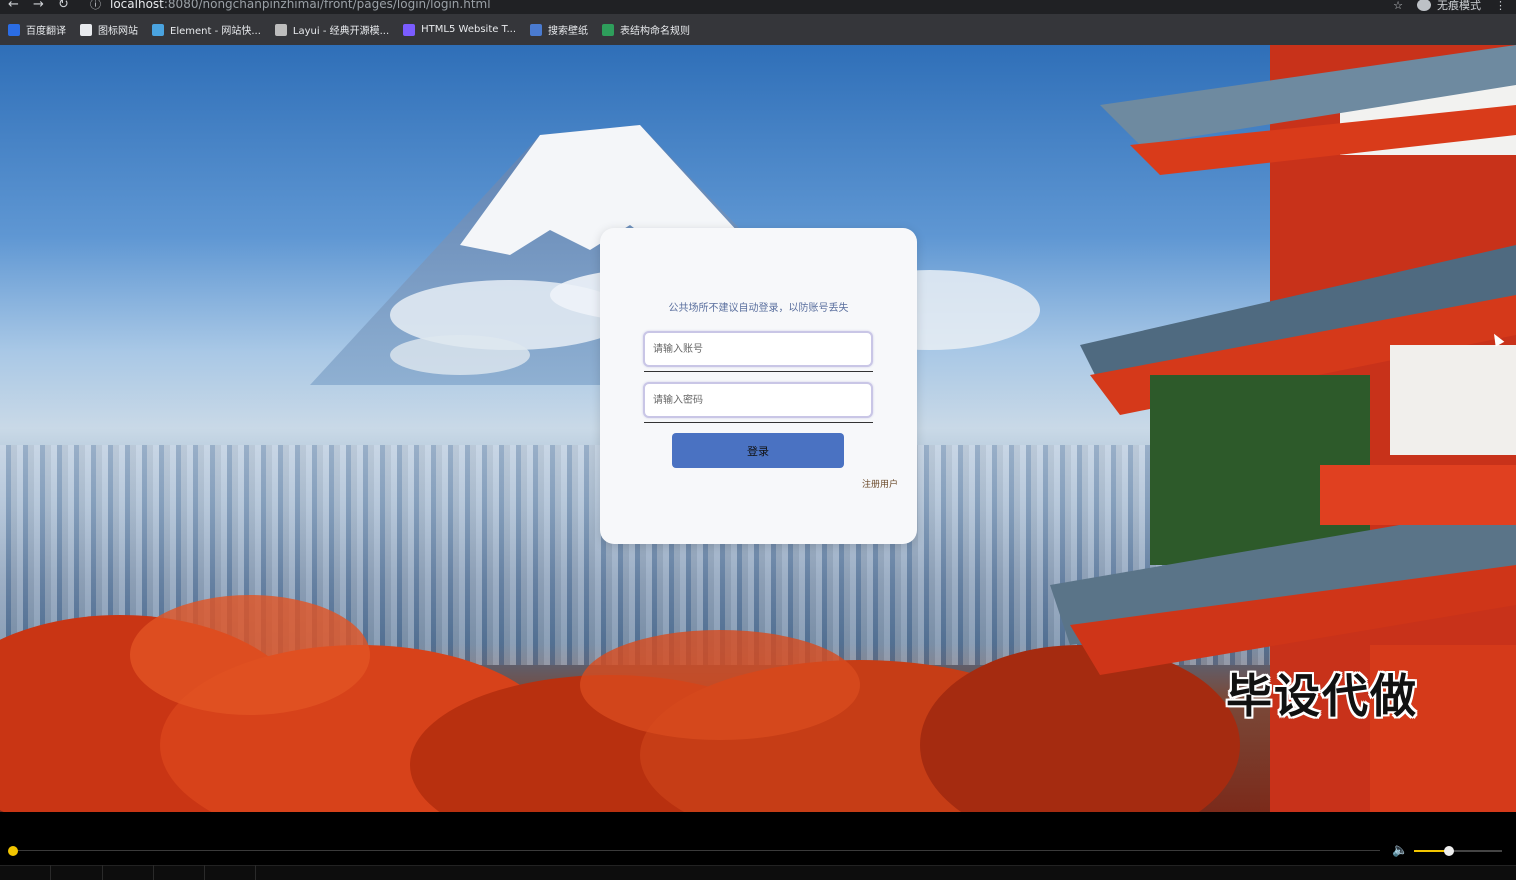 The image size is (1516, 880). I want to click on bookmark-item: 图标网站, so click(109, 29).